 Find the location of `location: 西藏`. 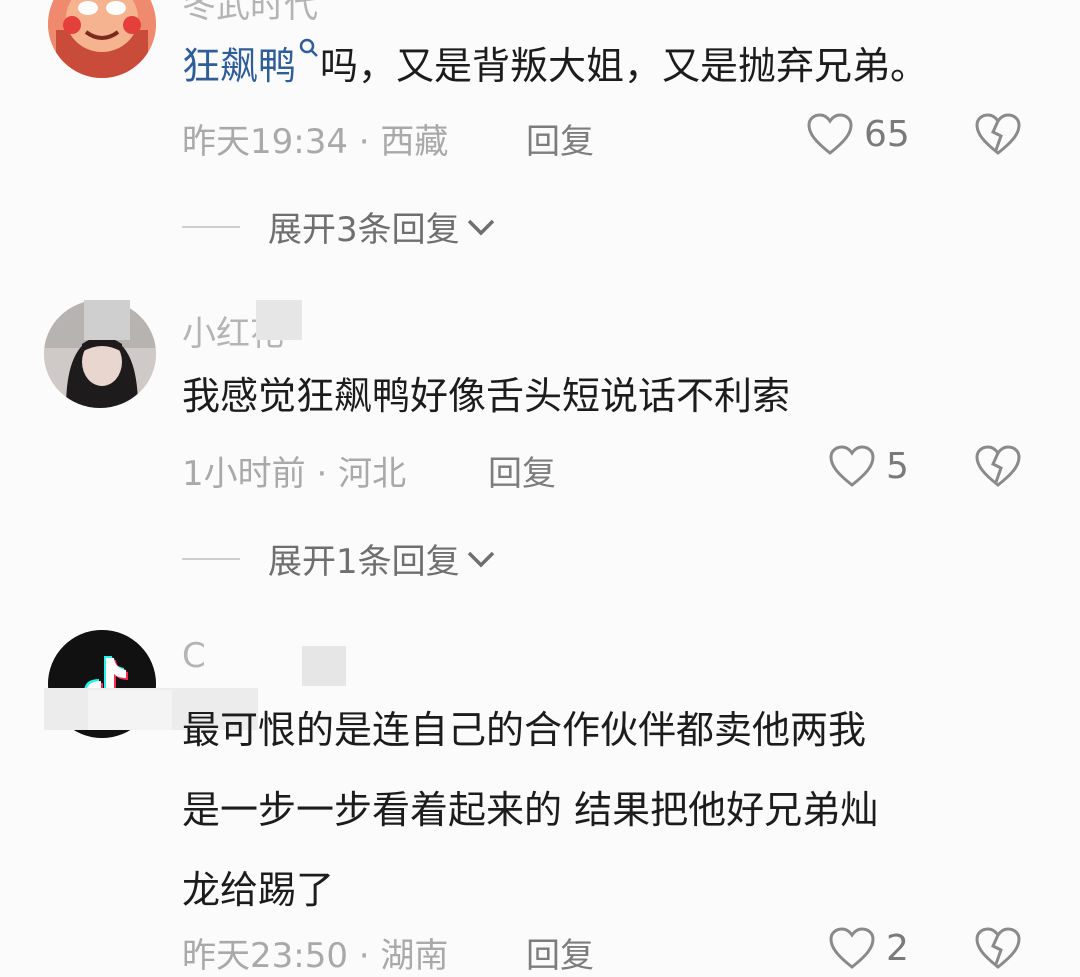

location: 西藏 is located at coordinates (414, 142).